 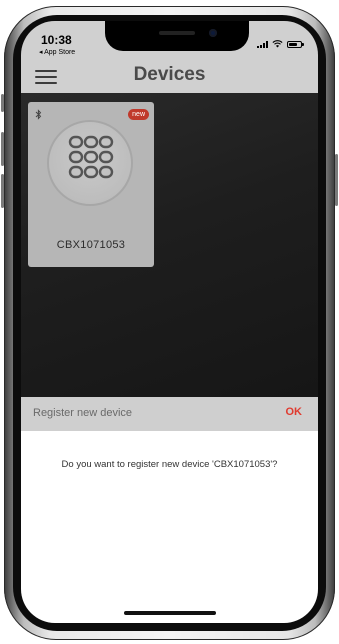 I want to click on dialog-title: Register new device, so click(x=83, y=413).